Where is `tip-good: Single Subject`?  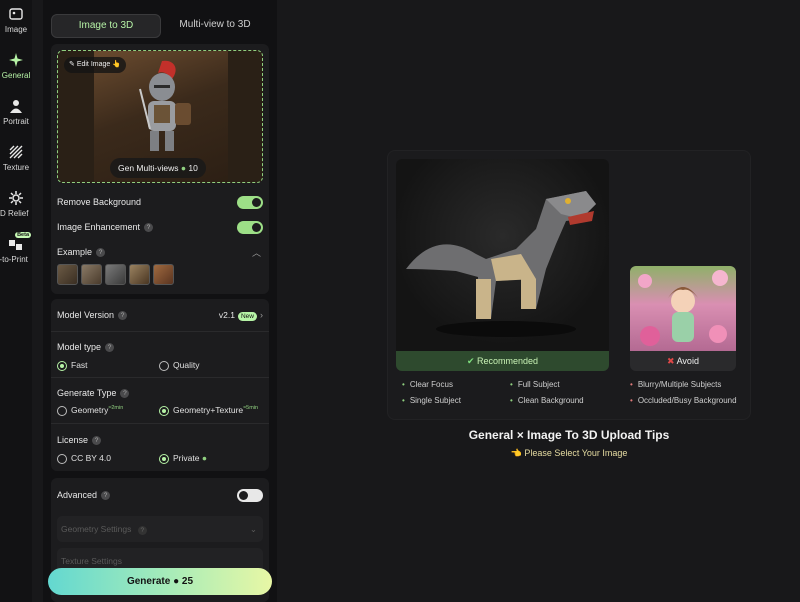 tip-good: Single Subject is located at coordinates (431, 400).